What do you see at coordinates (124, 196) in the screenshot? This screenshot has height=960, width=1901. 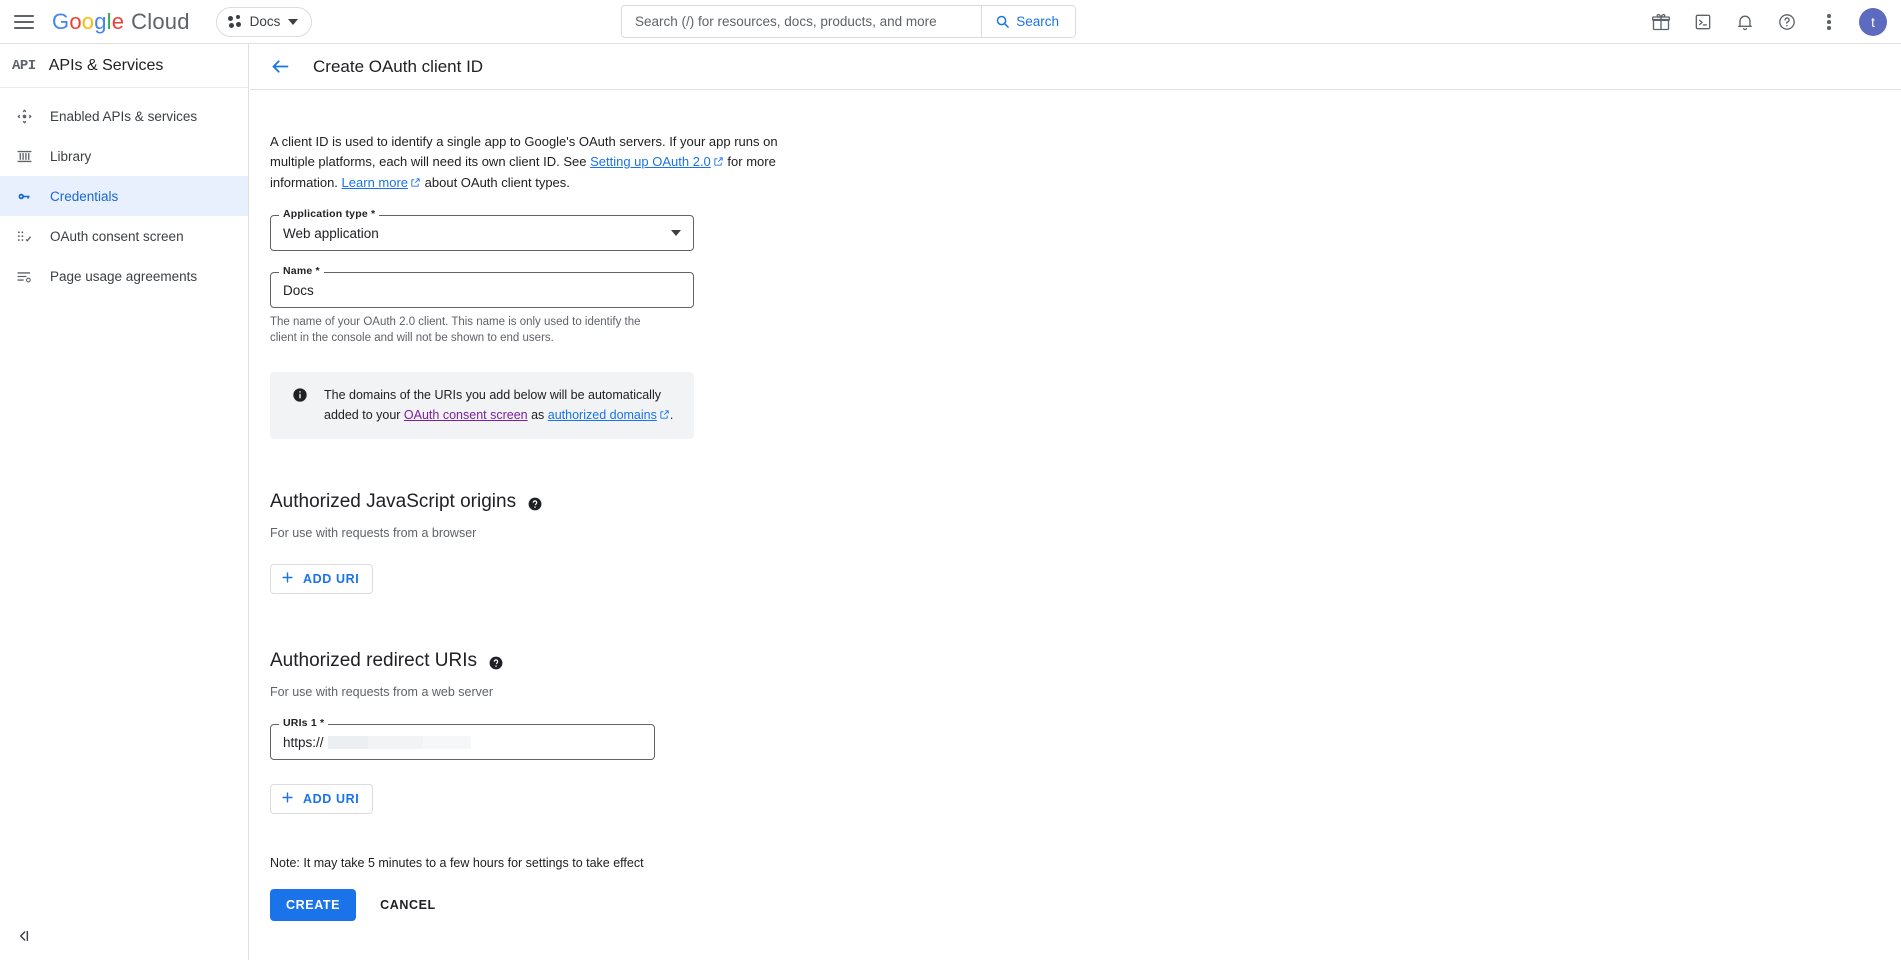 I see `sidebar-item-credentials: Credentials` at bounding box center [124, 196].